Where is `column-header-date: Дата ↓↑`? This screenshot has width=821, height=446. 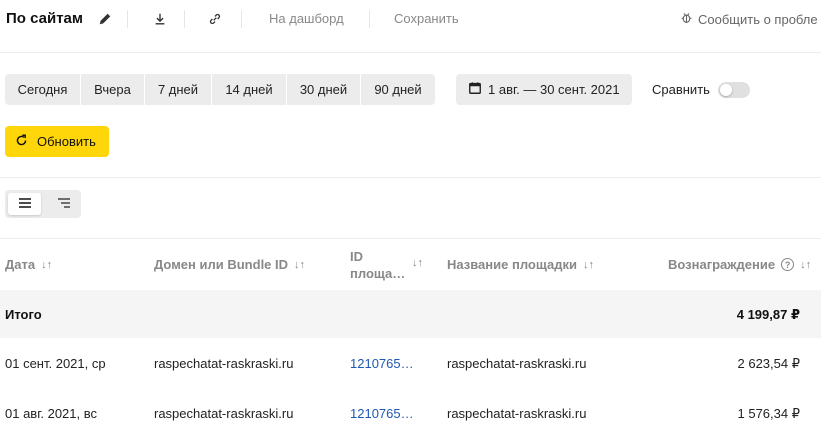 column-header-date: Дата ↓↑ is located at coordinates (28, 264).